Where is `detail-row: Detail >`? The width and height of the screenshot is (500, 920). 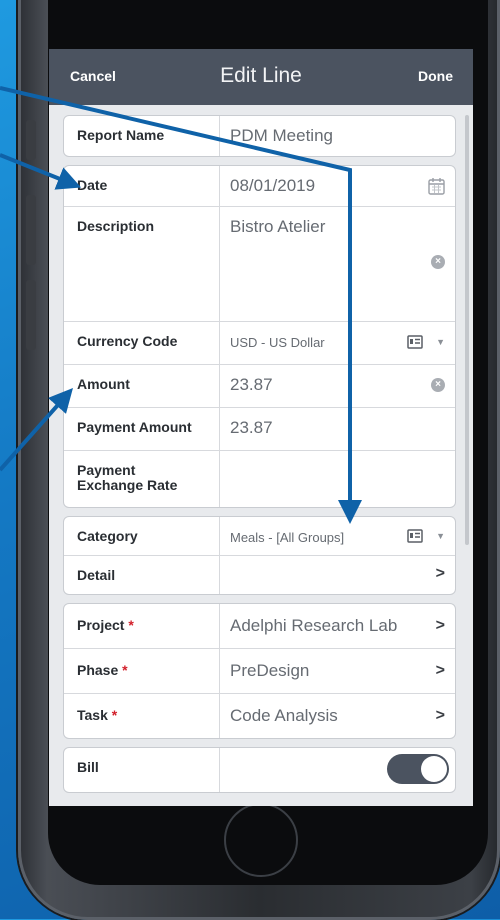 detail-row: Detail > is located at coordinates (259, 574).